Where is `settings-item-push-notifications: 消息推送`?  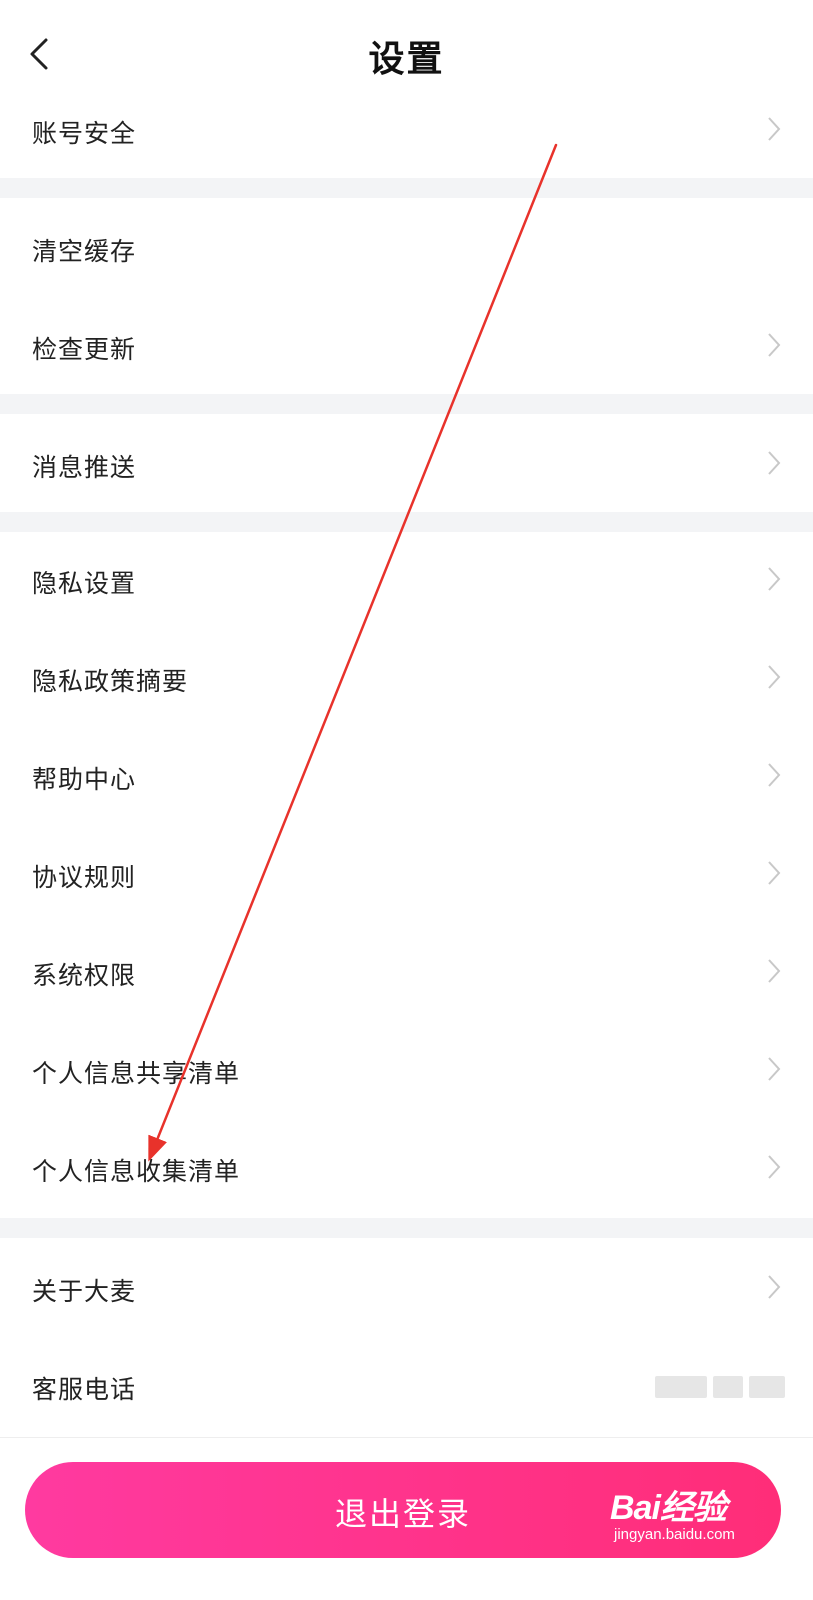 settings-item-push-notifications: 消息推送 is located at coordinates (406, 463).